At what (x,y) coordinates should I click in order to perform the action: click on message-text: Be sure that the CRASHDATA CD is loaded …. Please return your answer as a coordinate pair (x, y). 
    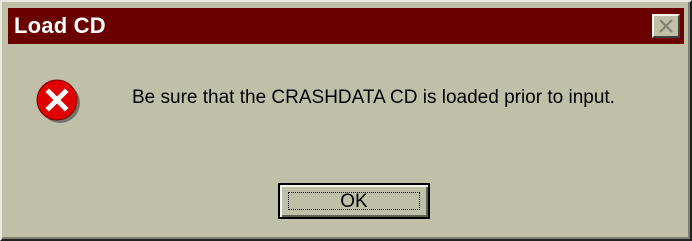
    Looking at the image, I should click on (373, 97).